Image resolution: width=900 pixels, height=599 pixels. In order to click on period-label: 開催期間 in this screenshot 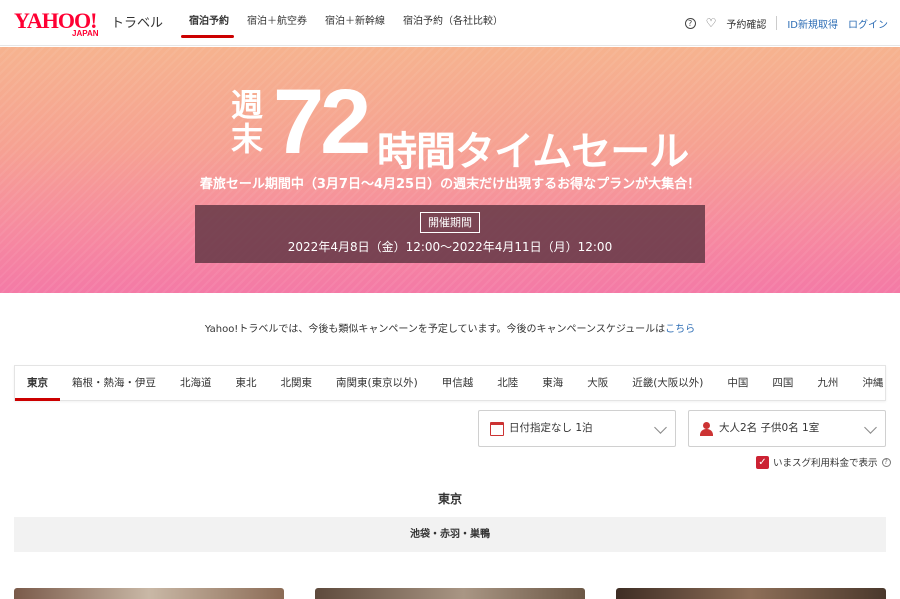, I will do `click(450, 222)`.